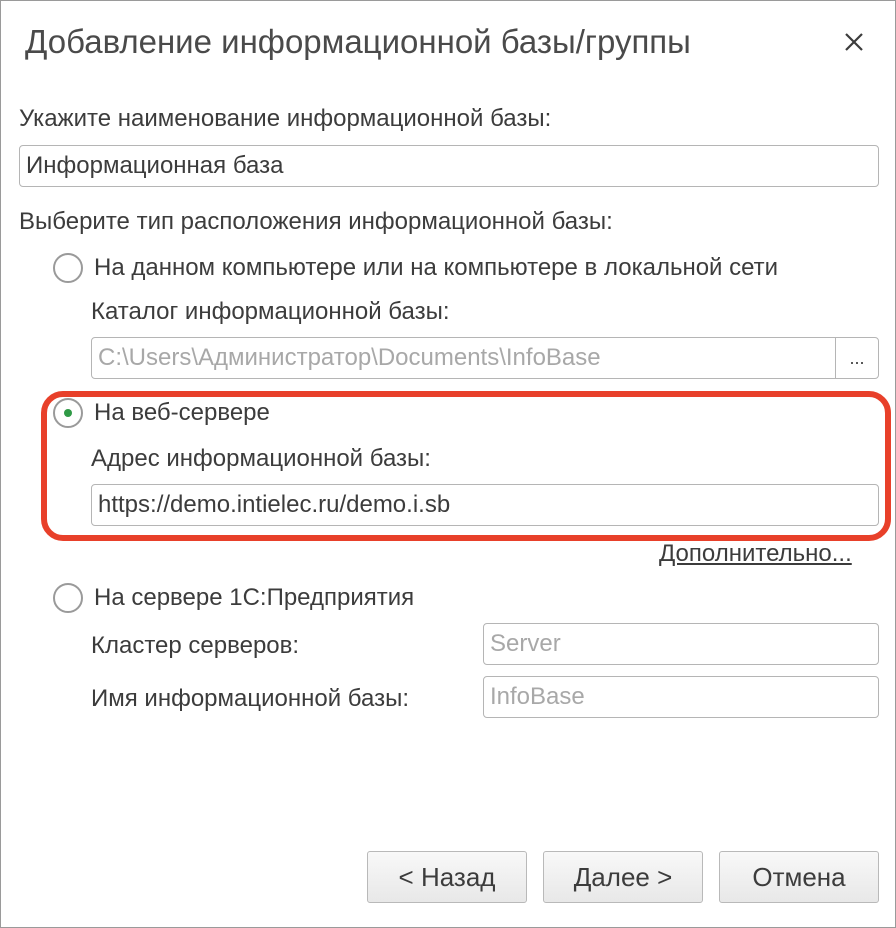  Describe the element at coordinates (68, 413) in the screenshot. I see `radio-web` at that location.